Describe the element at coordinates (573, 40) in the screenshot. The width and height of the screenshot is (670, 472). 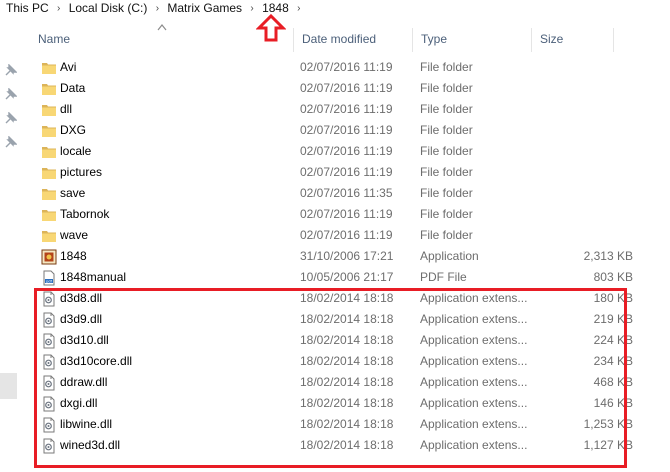
I see `column-header-size: Size` at that location.